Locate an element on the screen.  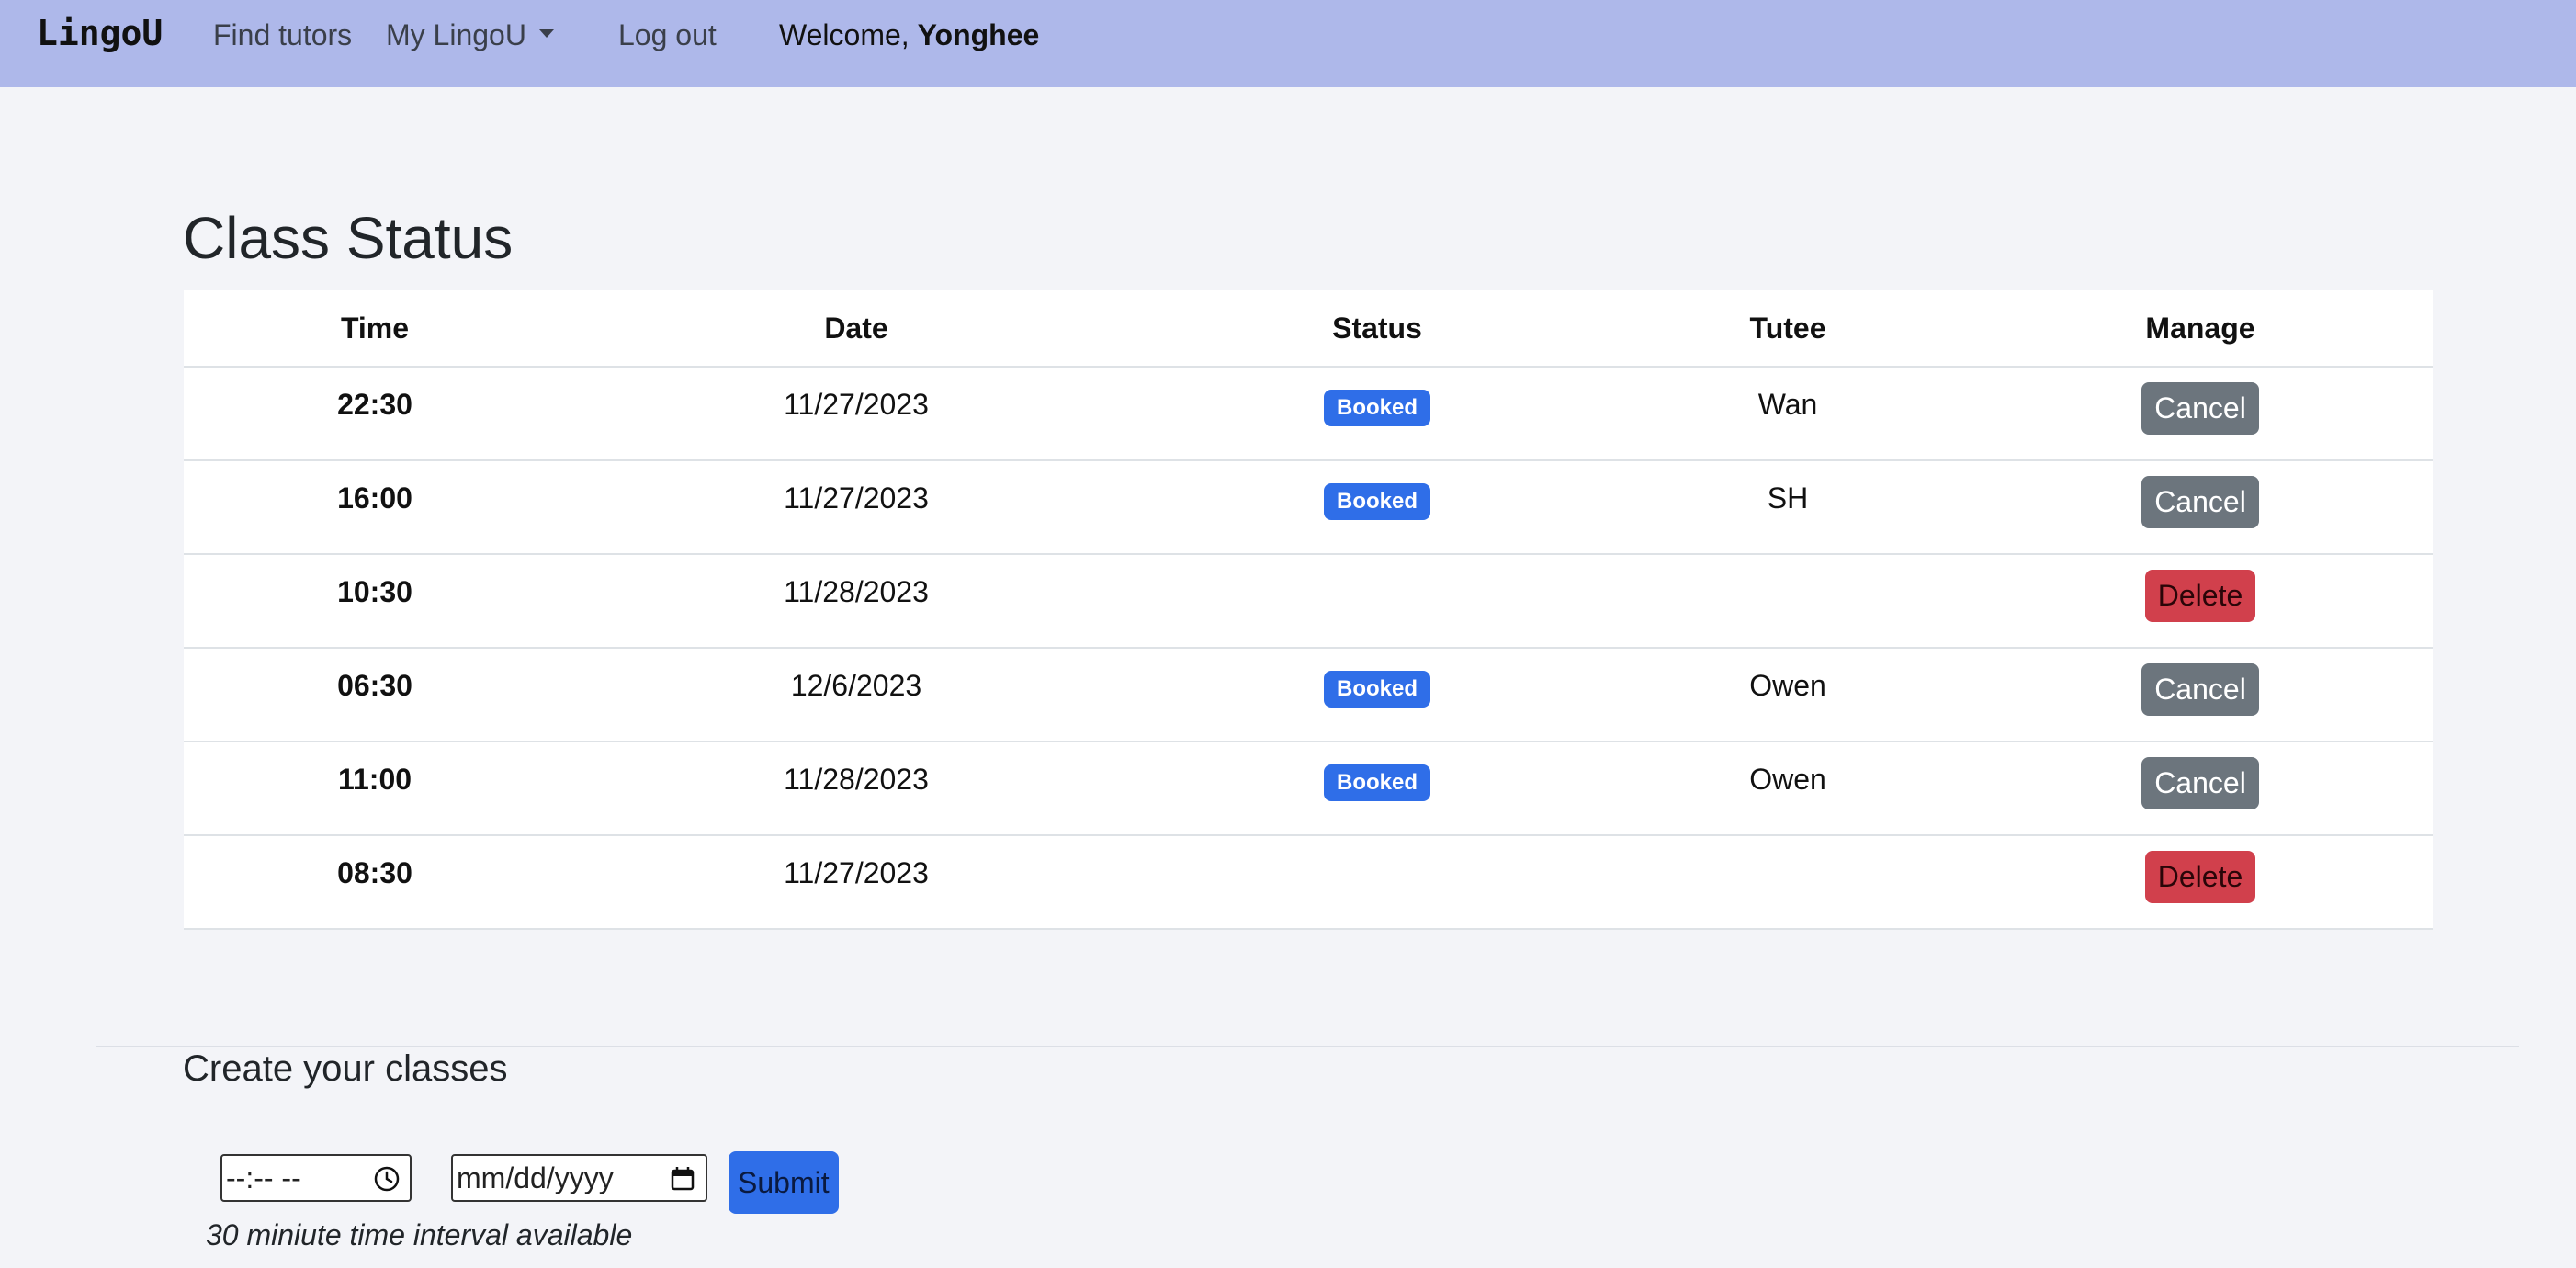
time-value: 16:00 is located at coordinates (374, 498).